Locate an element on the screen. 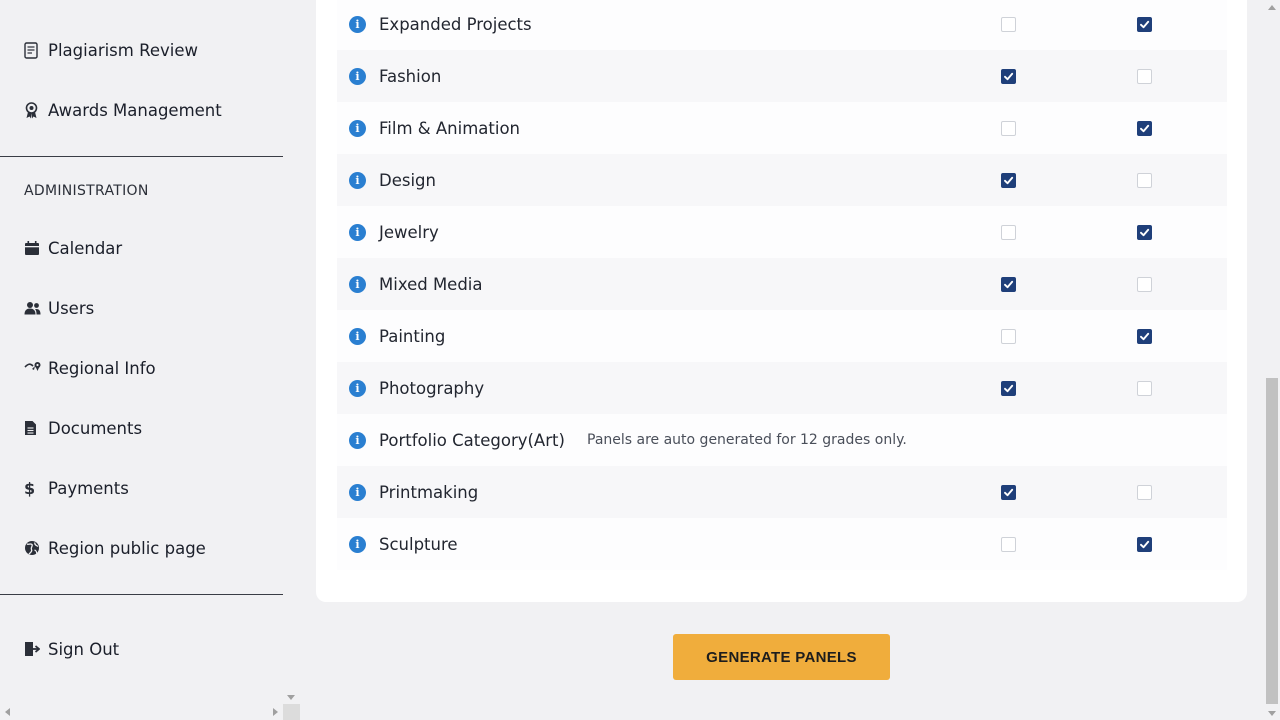 This screenshot has height=720, width=1280. globe-icon is located at coordinates (36, 548).